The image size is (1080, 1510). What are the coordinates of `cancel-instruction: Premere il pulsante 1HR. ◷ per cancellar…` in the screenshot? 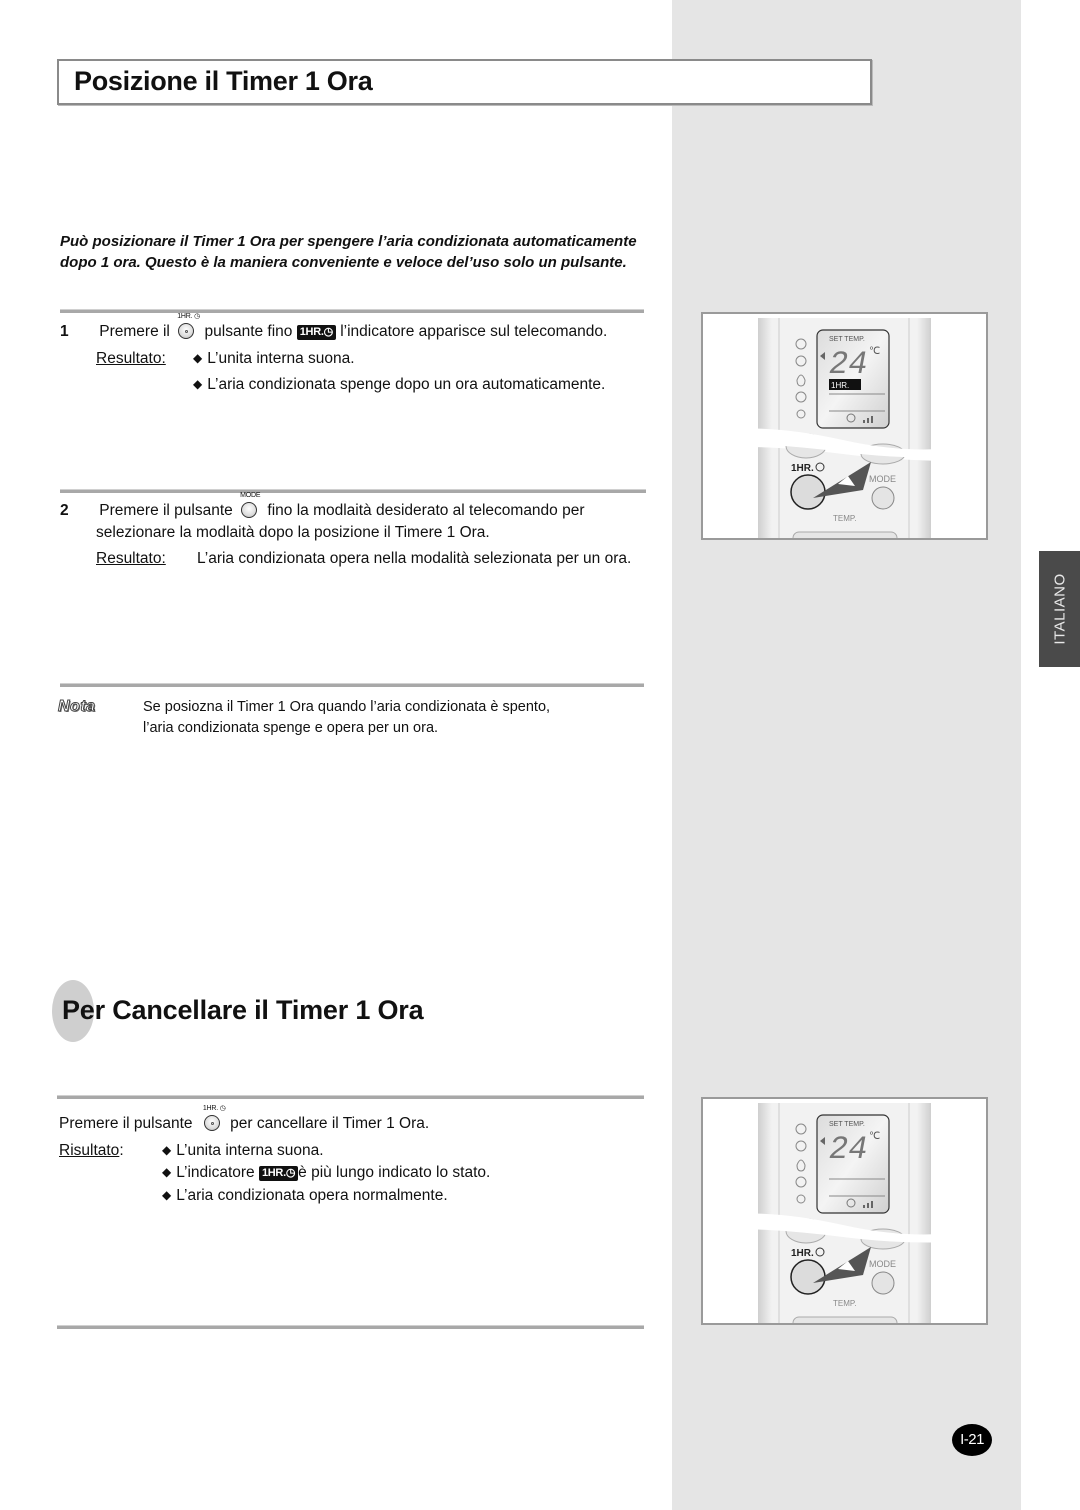 It's located at (244, 1118).